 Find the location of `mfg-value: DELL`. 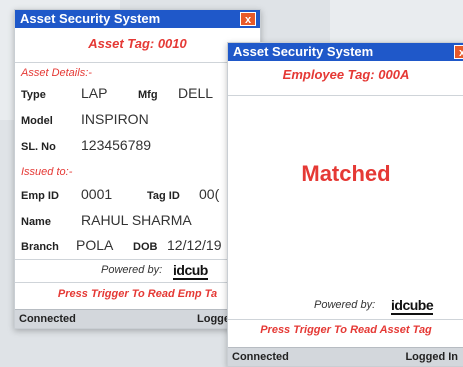

mfg-value: DELL is located at coordinates (196, 93).